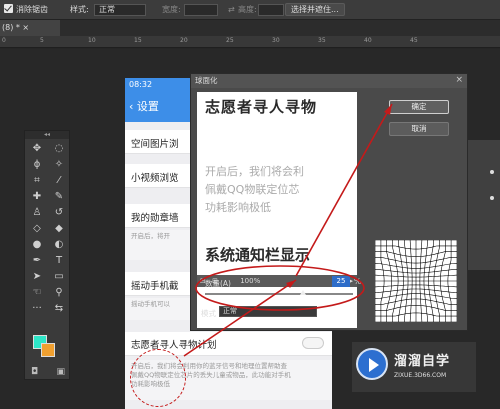 The image size is (500, 409). What do you see at coordinates (368, 40) in the screenshot?
I see `ruler-tick: 40` at bounding box center [368, 40].